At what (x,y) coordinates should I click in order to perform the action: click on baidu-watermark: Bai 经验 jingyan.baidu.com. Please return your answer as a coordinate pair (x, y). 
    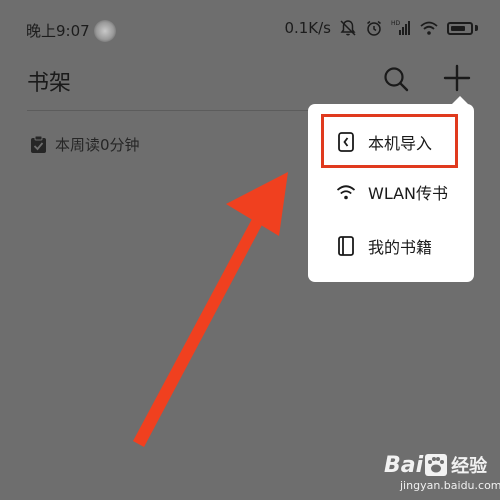
    Looking at the image, I should click on (442, 475).